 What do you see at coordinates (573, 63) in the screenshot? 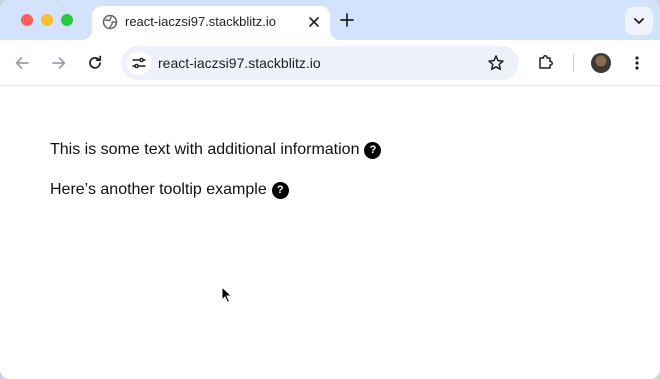
I see `toolbar-divider` at bounding box center [573, 63].